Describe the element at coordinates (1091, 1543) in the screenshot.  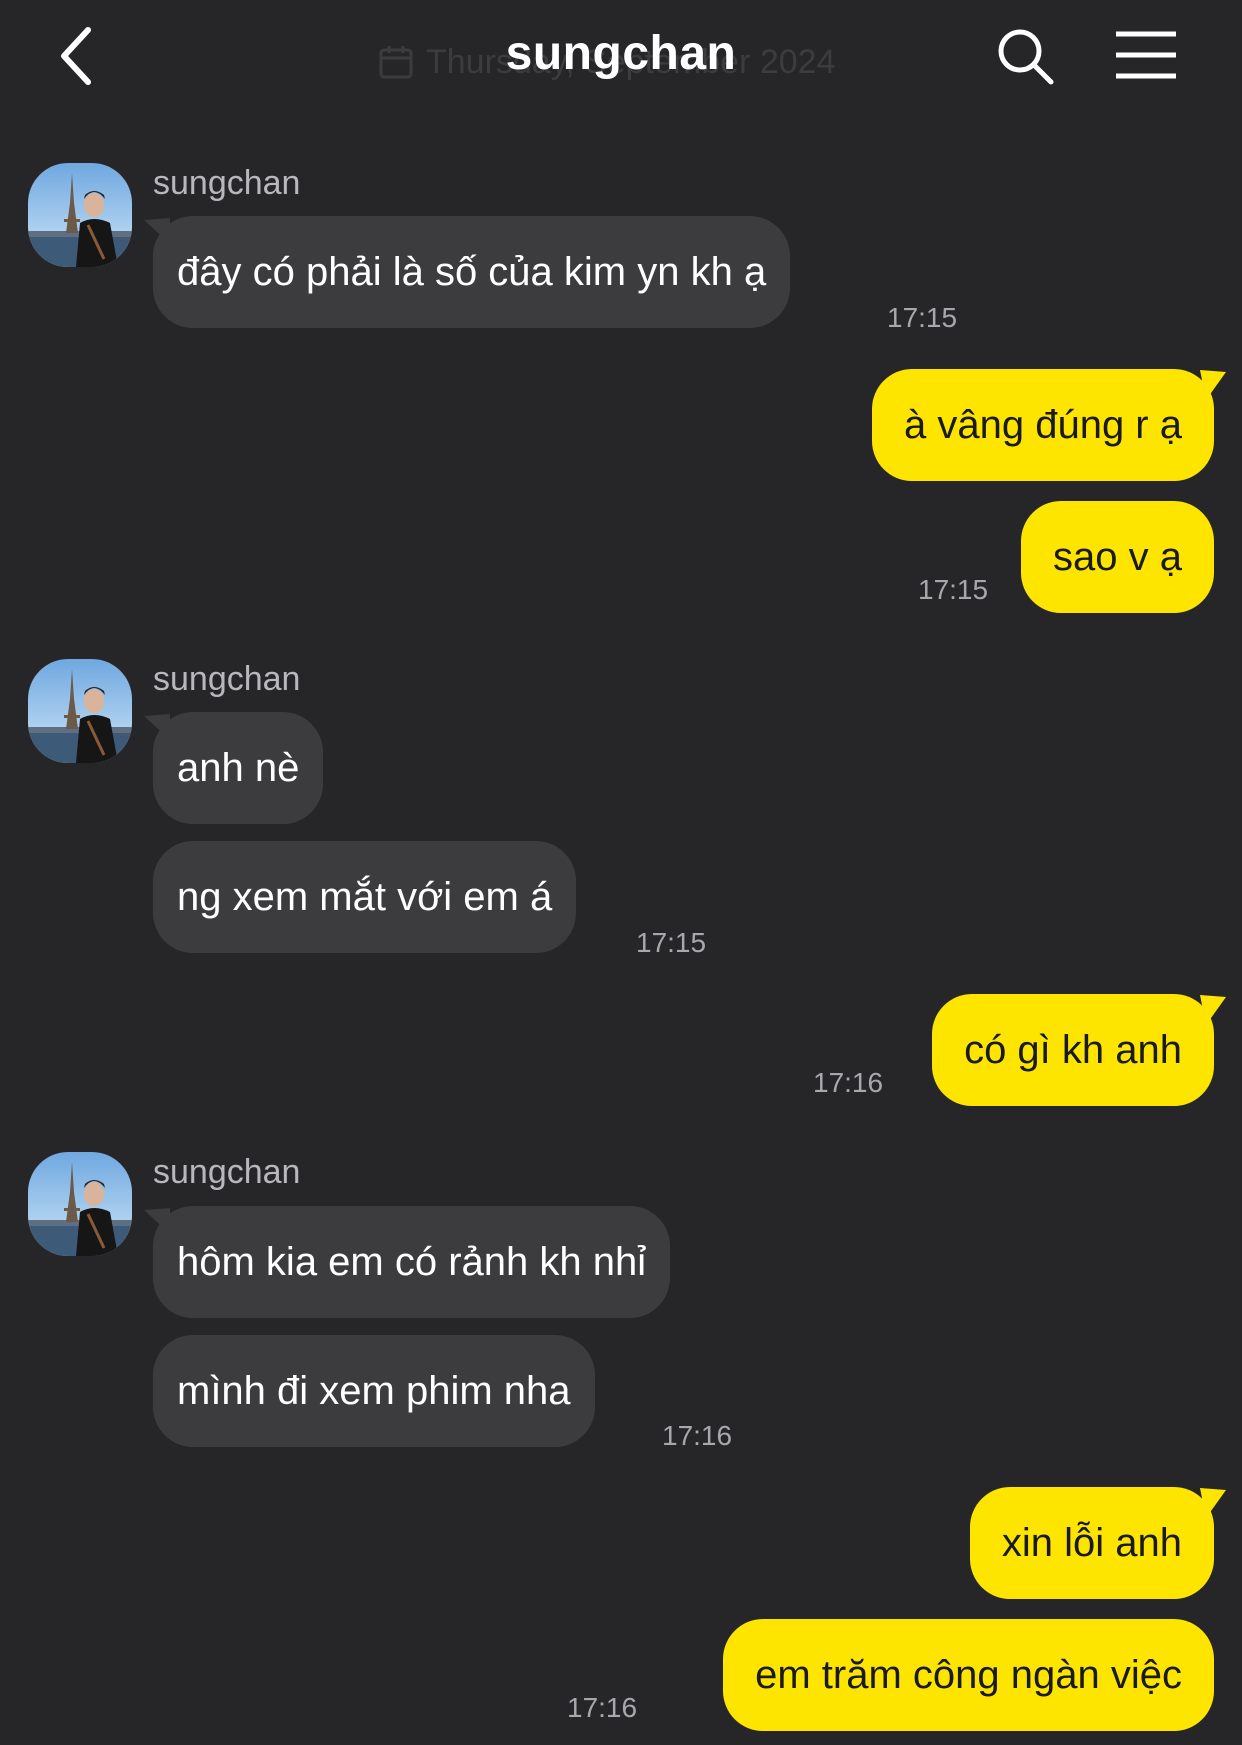
I see `message-bubble-outgoing: xin lỗi anh` at that location.